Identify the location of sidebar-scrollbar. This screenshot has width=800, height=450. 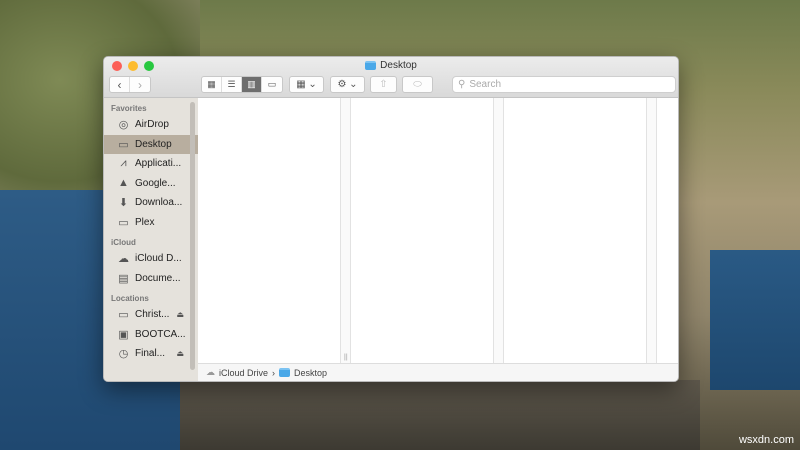
(192, 236).